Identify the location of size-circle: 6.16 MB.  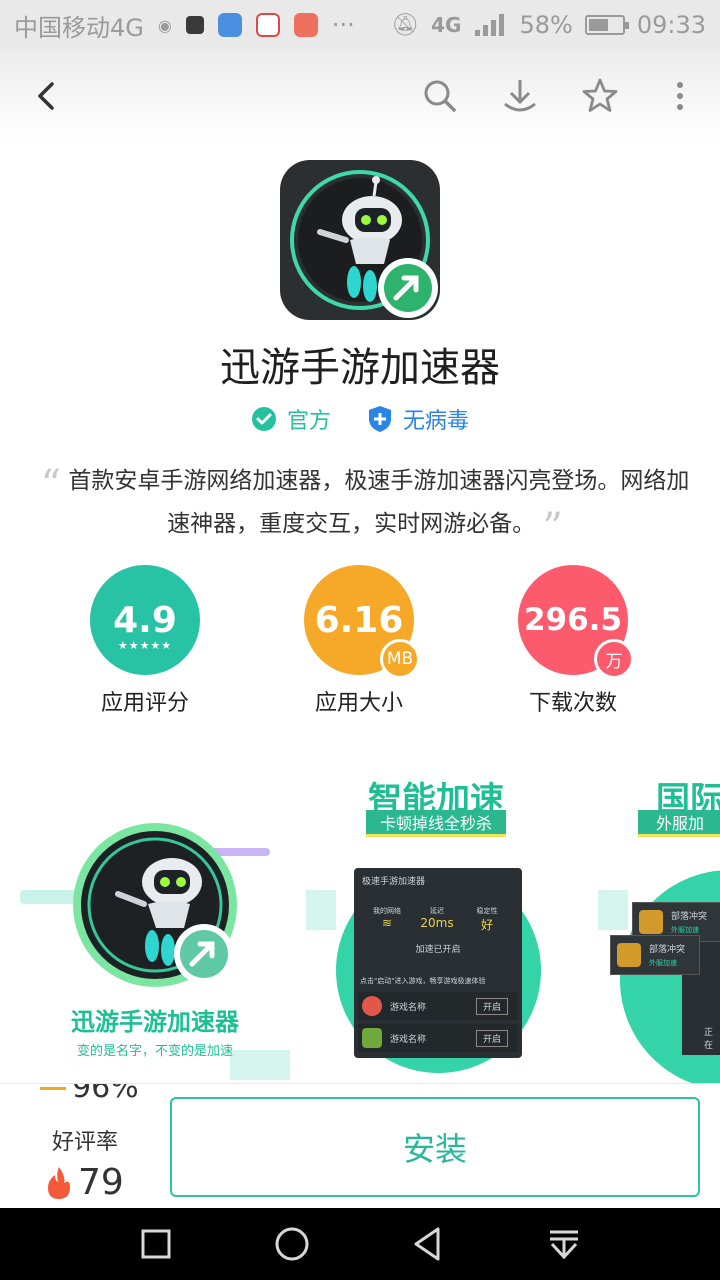
(362, 622).